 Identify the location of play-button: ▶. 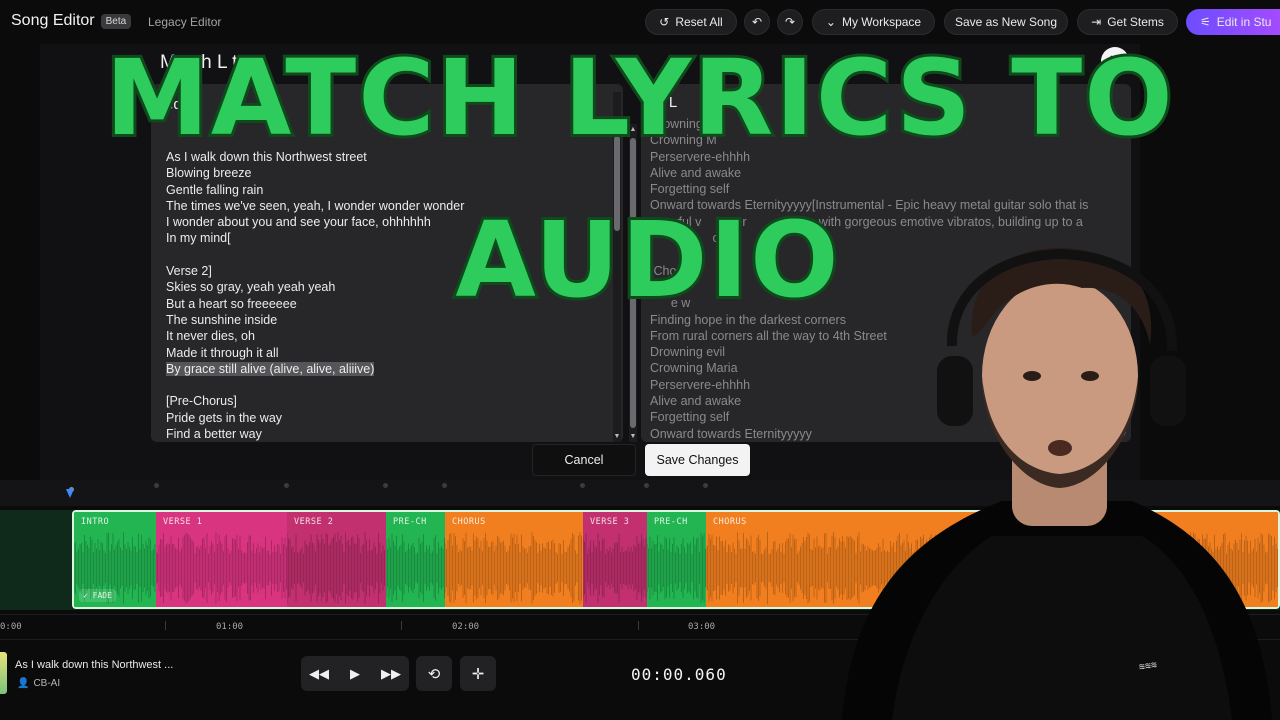
(355, 673).